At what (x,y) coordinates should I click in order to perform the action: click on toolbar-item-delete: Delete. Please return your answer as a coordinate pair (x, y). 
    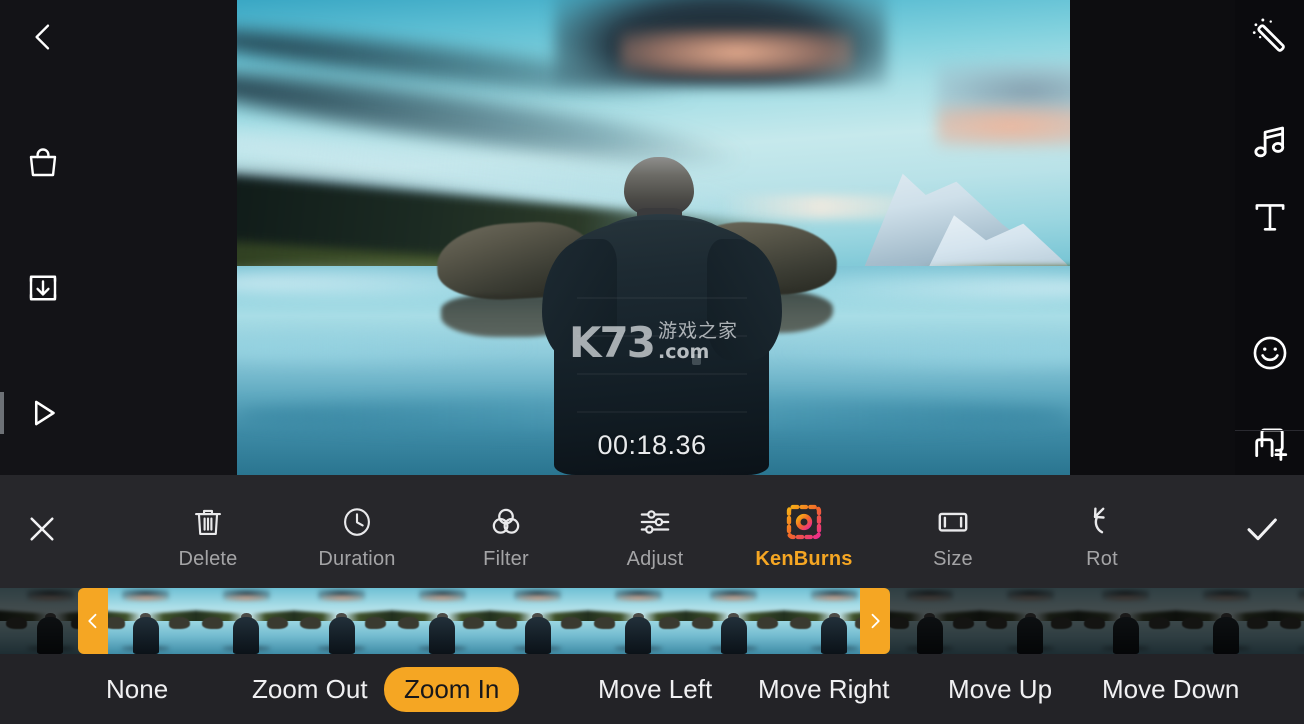
    Looking at the image, I should click on (208, 532).